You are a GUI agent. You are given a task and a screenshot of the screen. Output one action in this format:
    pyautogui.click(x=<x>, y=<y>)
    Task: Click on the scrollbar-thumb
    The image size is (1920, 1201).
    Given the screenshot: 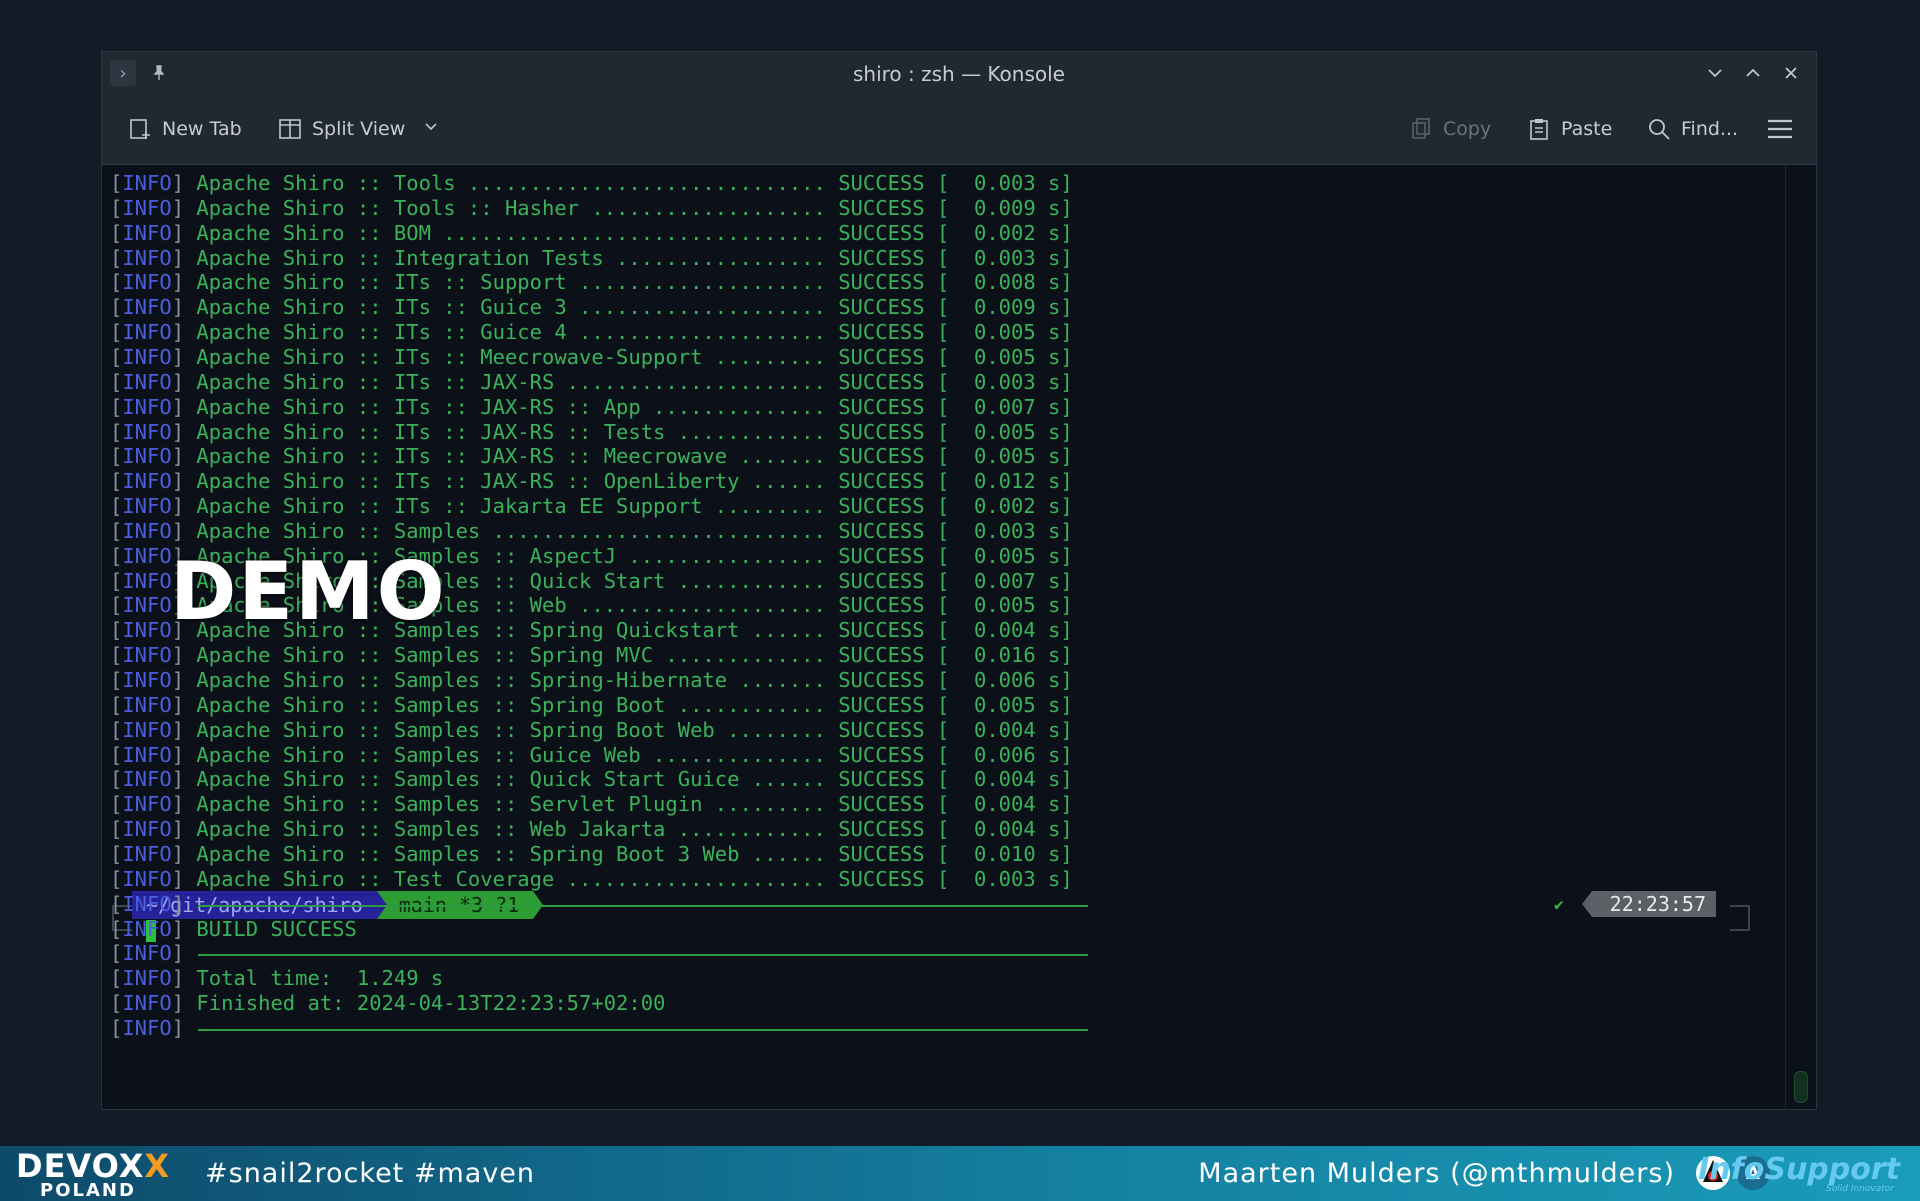 What is the action you would take?
    pyautogui.click(x=1801, y=1087)
    